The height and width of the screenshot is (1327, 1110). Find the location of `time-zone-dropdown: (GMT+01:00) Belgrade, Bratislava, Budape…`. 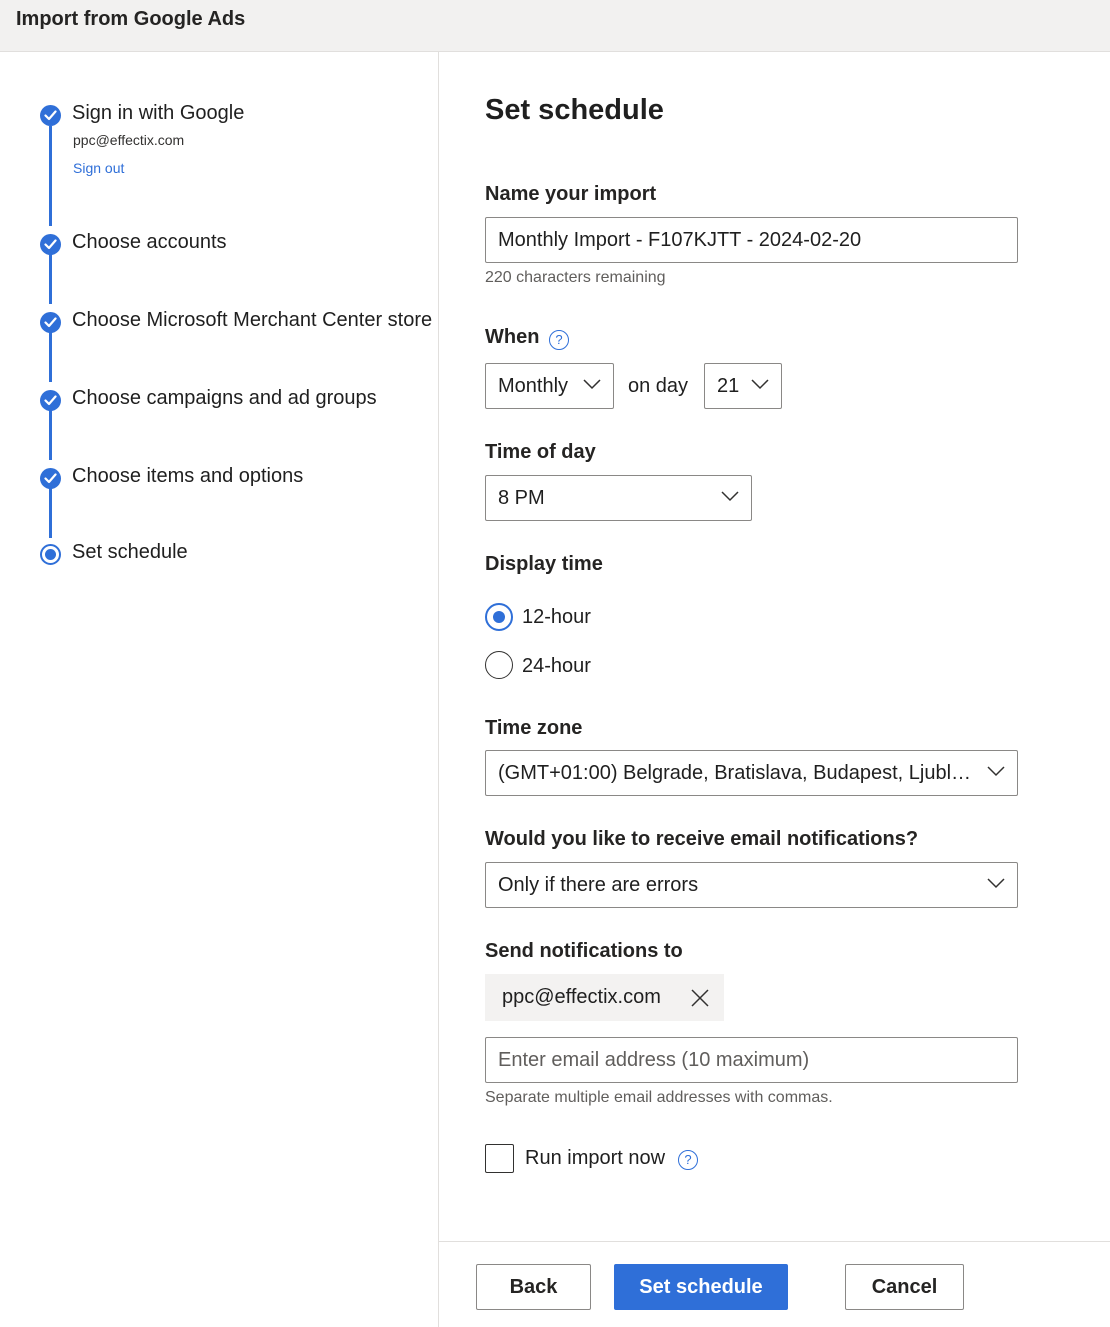

time-zone-dropdown: (GMT+01:00) Belgrade, Bratislava, Budape… is located at coordinates (751, 773).